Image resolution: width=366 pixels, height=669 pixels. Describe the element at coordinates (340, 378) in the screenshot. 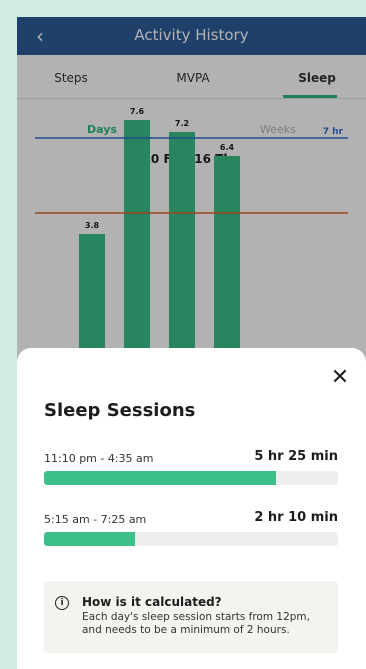

I see `close-icon: ✕` at that location.